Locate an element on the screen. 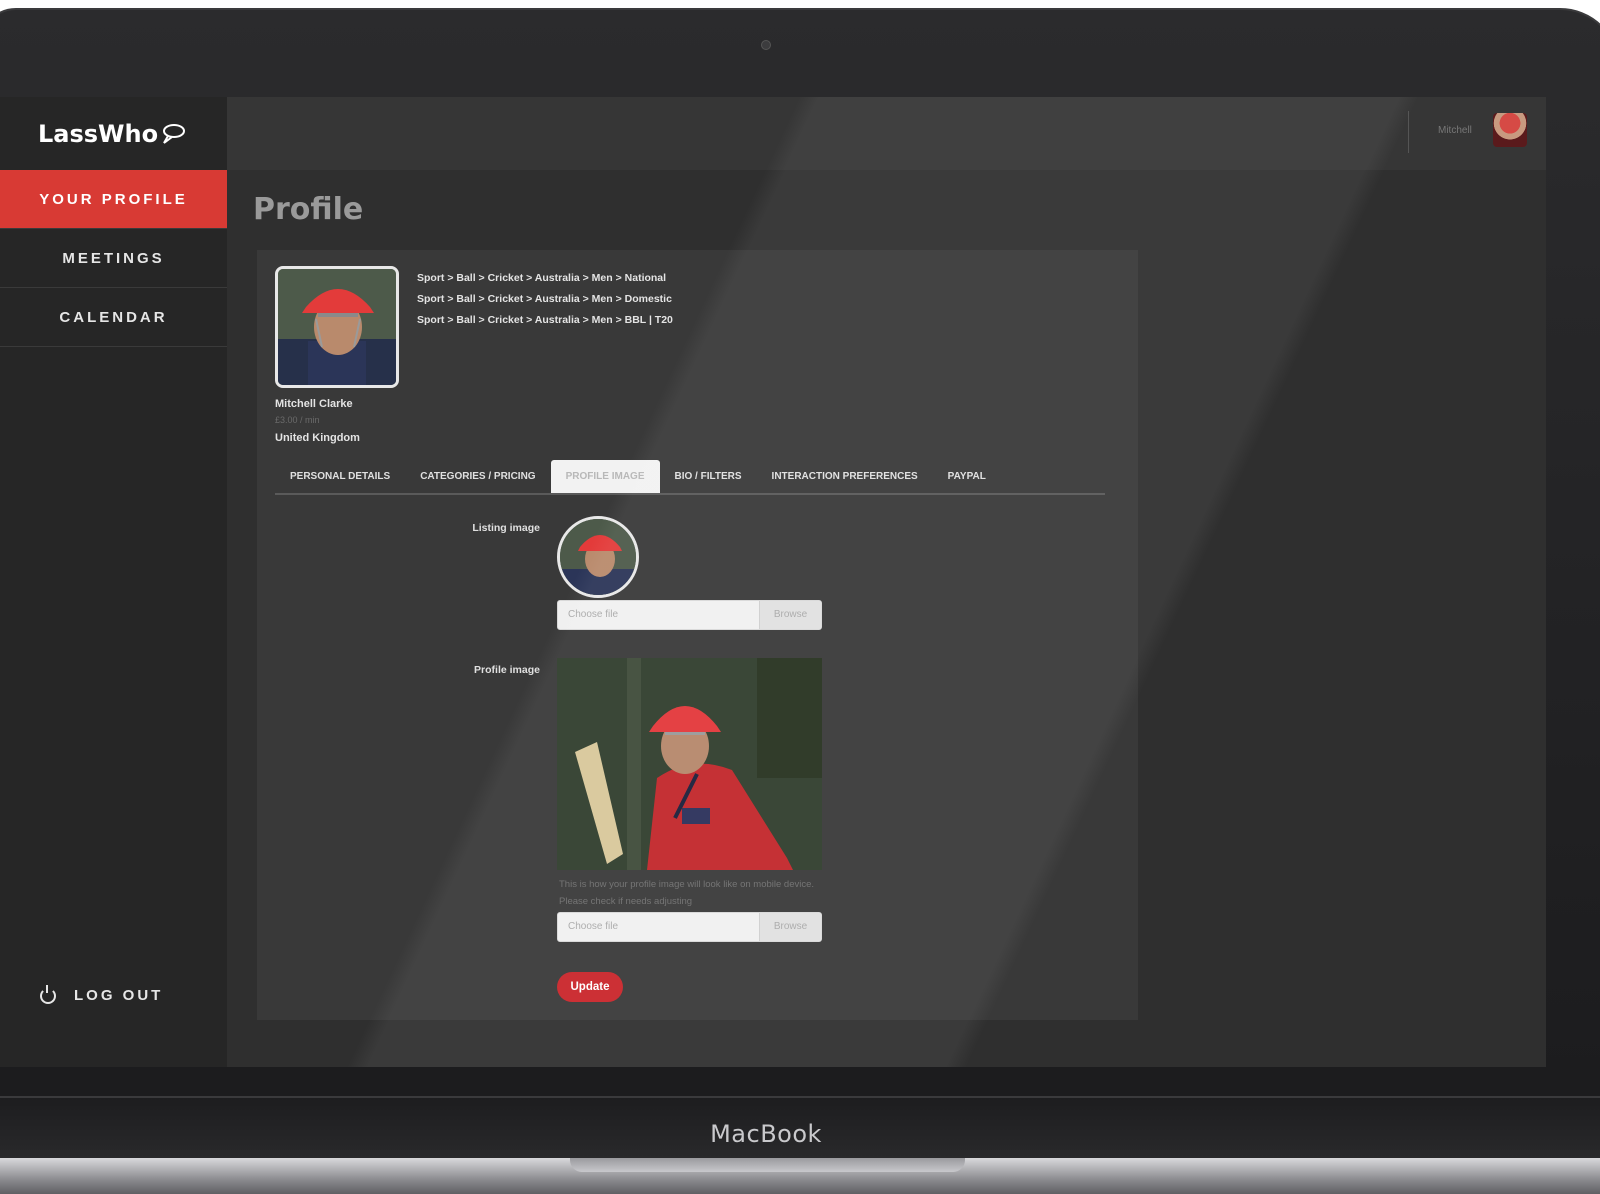 The image size is (1600, 1194). sidebar-item-label: YOUR PROFILE is located at coordinates (113, 199).